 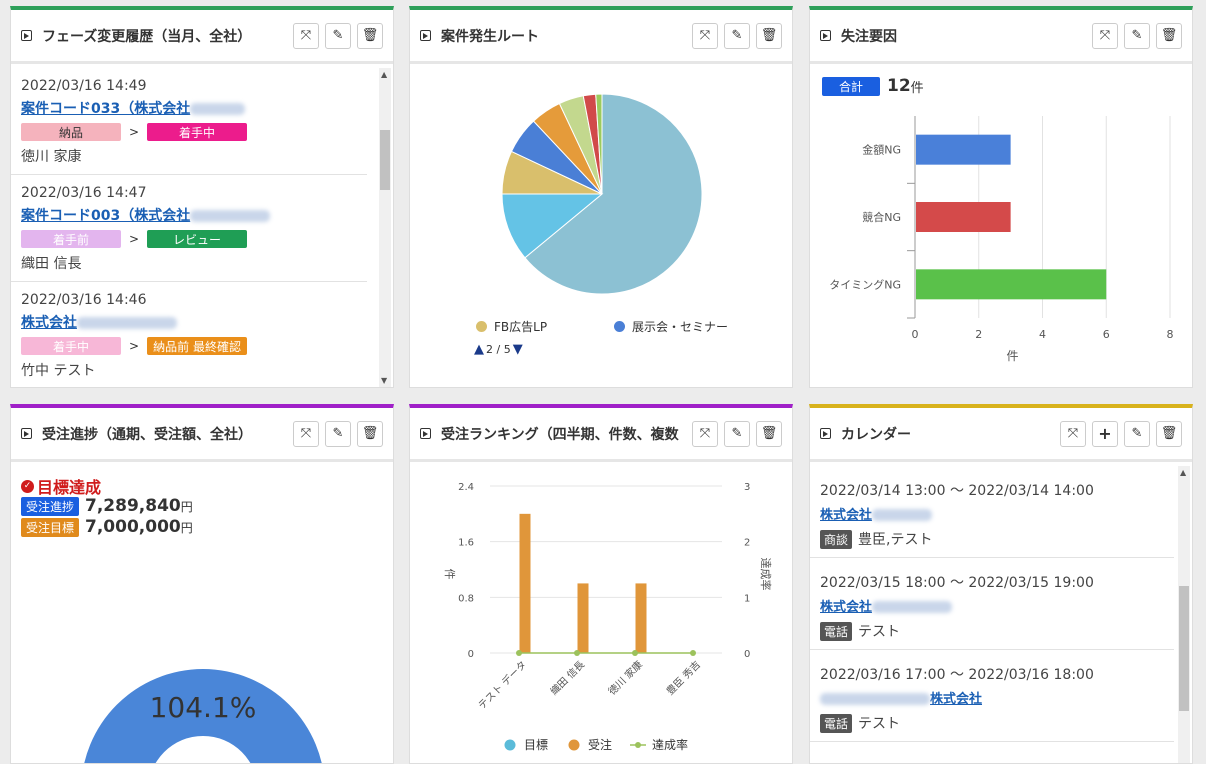 I want to click on lost-reason-body: 合計 12 件 0 2 4 6 8 金額NG 競合NG タイミングNG 件, so click(x=1001, y=227).